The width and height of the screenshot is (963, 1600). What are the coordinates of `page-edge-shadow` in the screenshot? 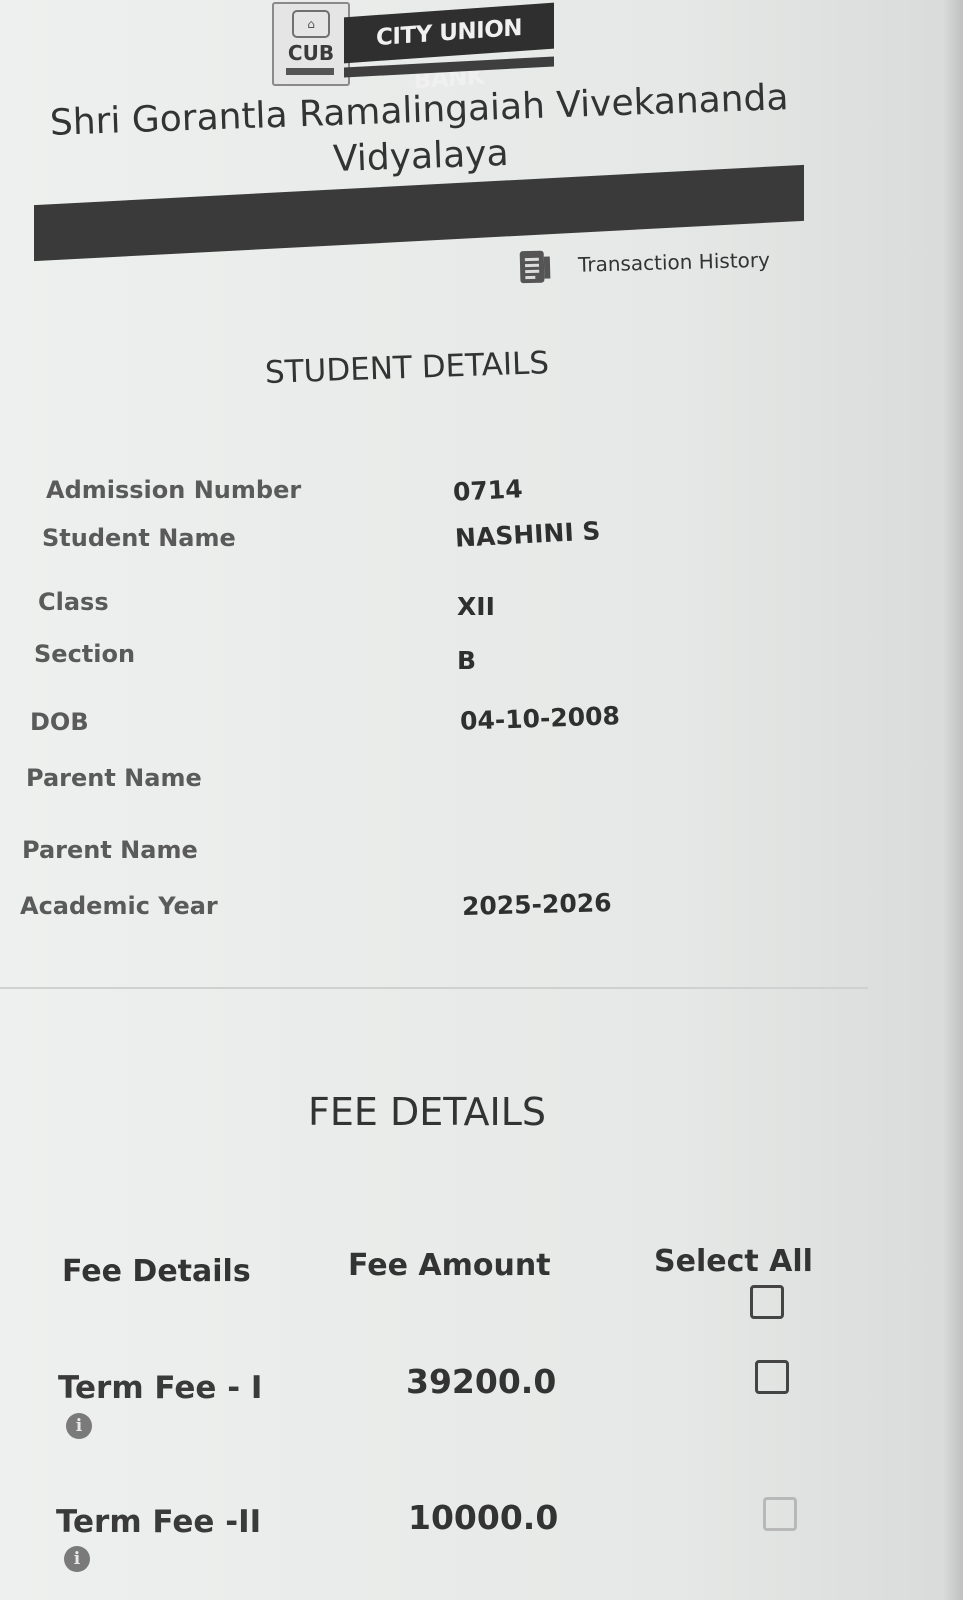 It's located at (953, 800).